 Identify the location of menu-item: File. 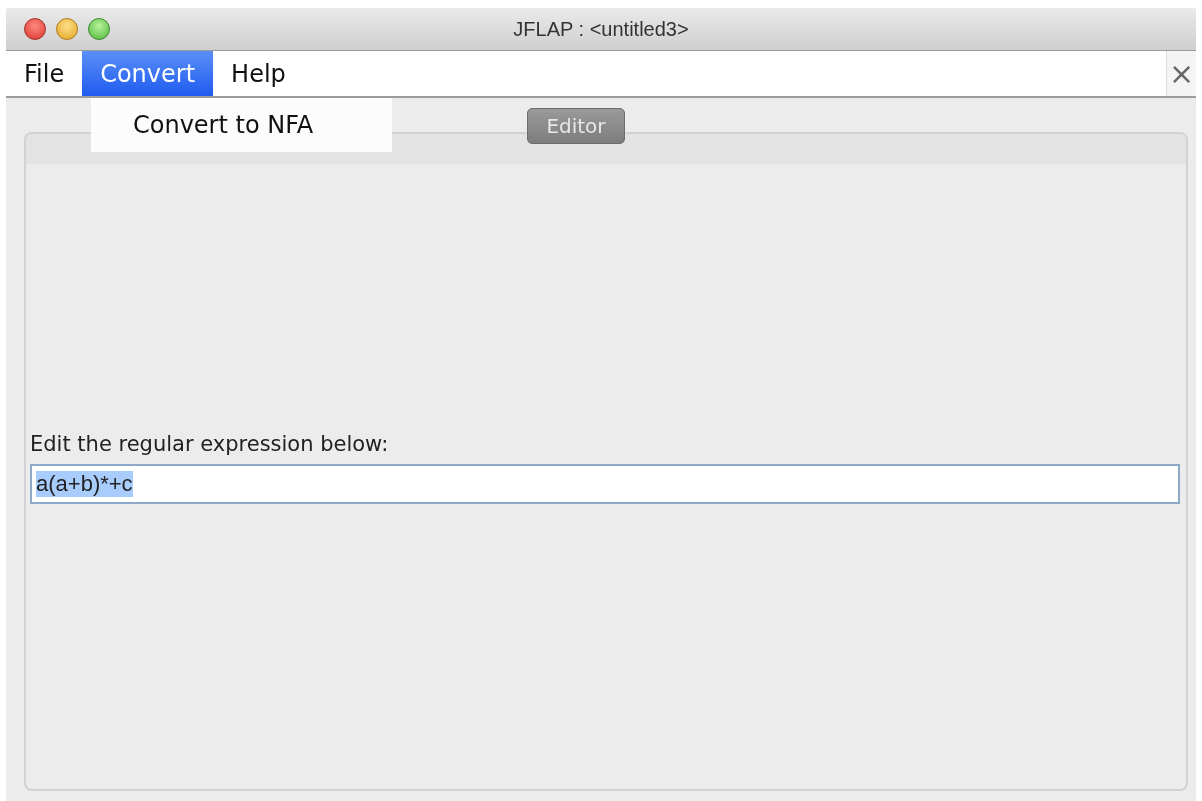
(44, 73).